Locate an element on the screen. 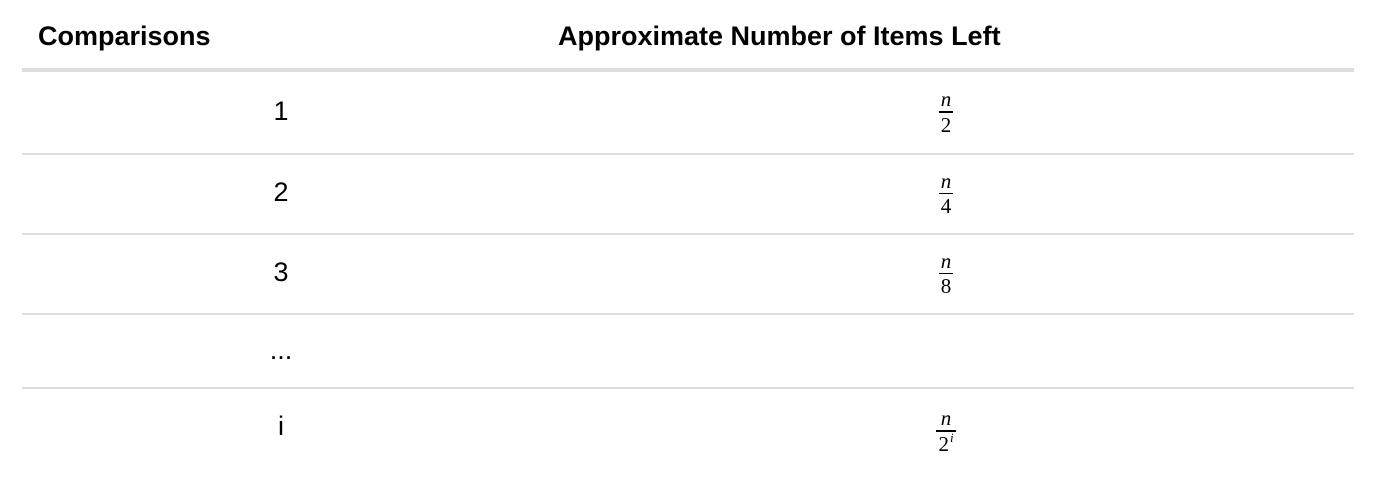  comparisons-value: 3 is located at coordinates (281, 272).